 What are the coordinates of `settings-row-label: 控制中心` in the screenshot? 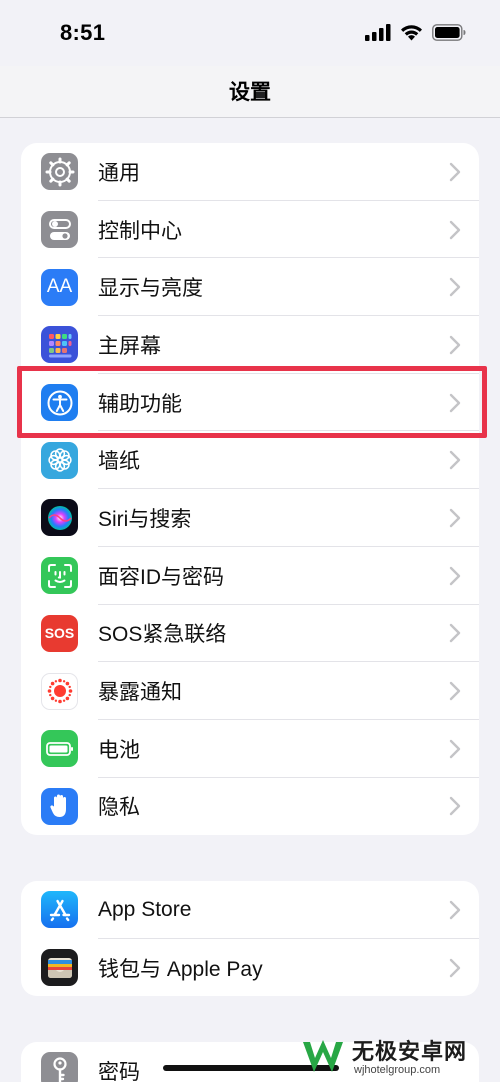 It's located at (140, 231).